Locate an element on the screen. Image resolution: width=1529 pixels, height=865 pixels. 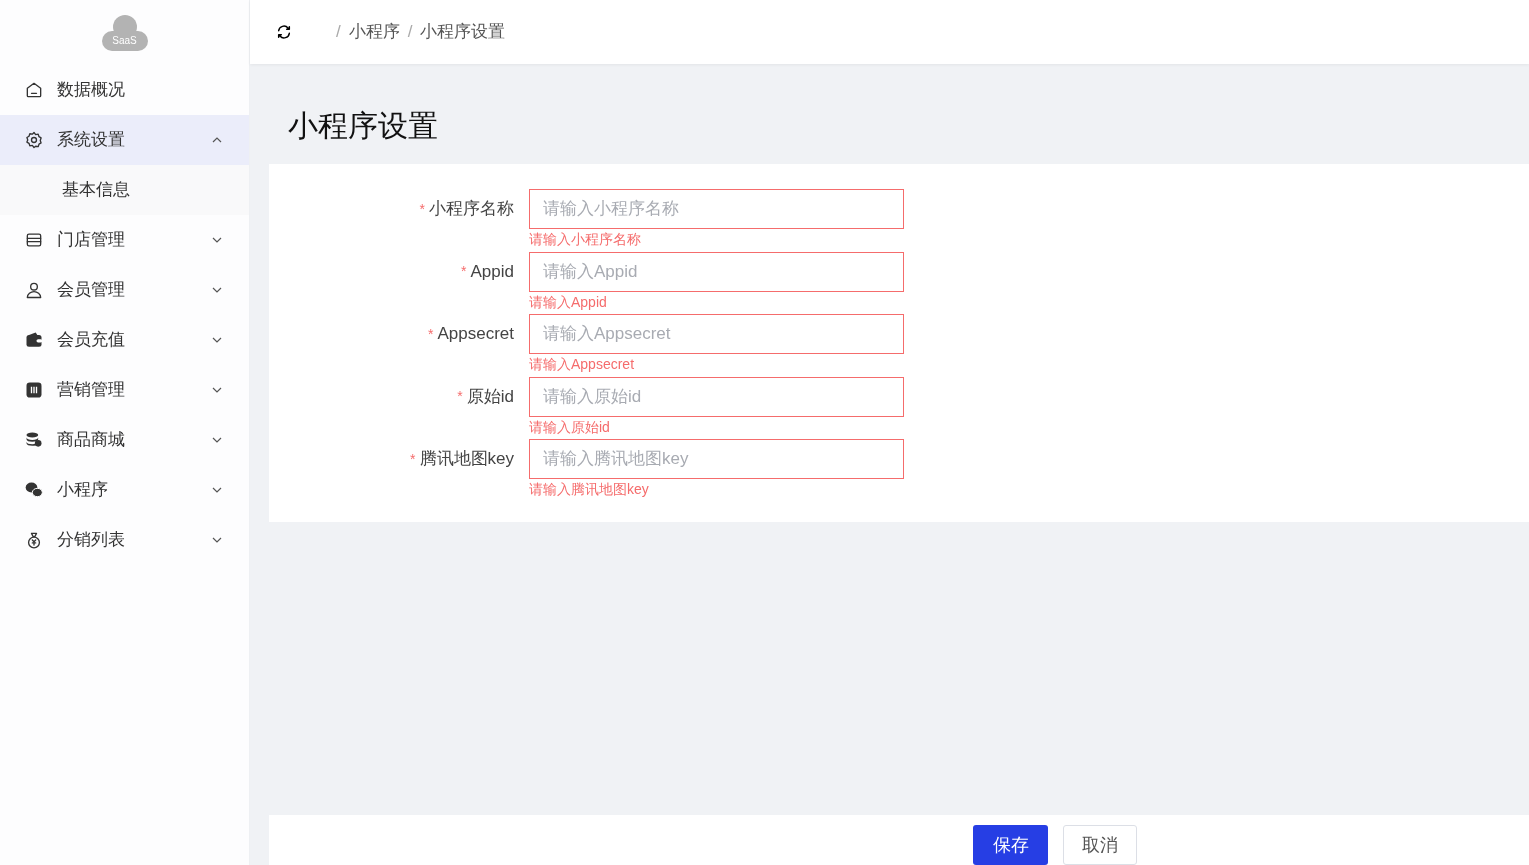
input-field: 请输入腾讯地图key is located at coordinates (716, 459).